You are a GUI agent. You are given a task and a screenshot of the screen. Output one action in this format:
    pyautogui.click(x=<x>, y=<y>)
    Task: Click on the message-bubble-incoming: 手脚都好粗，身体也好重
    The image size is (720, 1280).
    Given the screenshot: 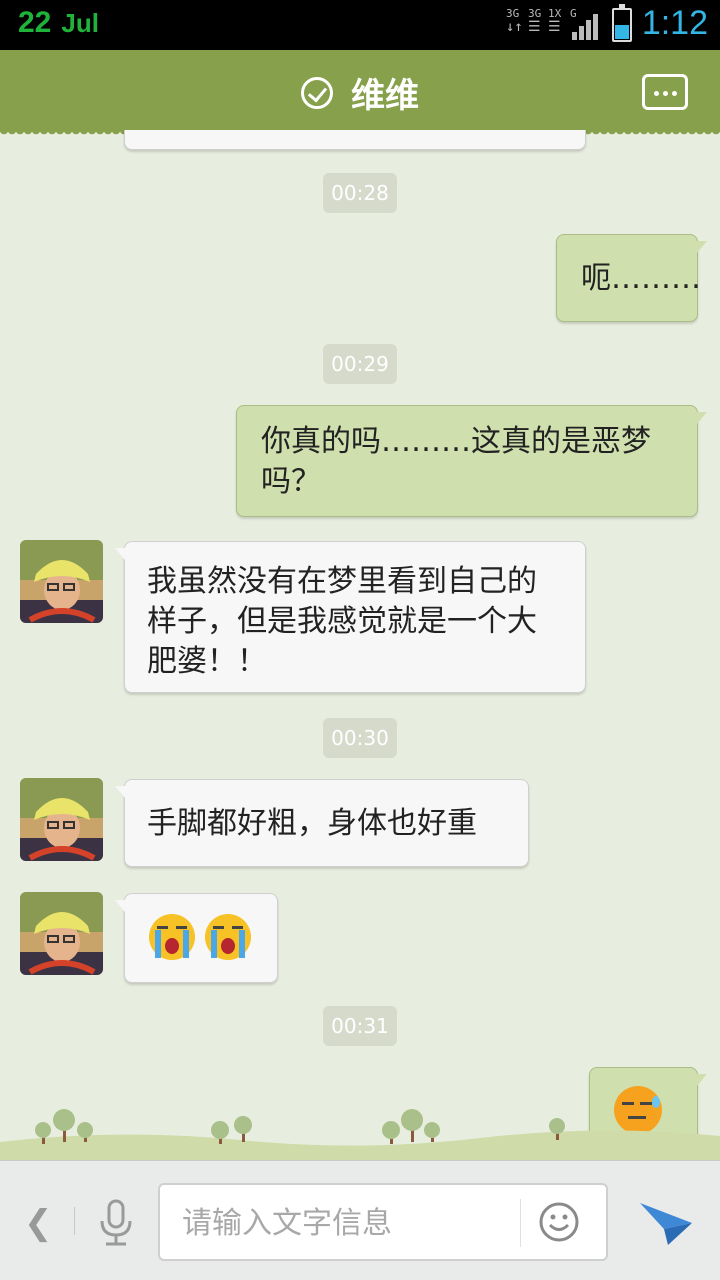 What is the action you would take?
    pyautogui.click(x=322, y=823)
    